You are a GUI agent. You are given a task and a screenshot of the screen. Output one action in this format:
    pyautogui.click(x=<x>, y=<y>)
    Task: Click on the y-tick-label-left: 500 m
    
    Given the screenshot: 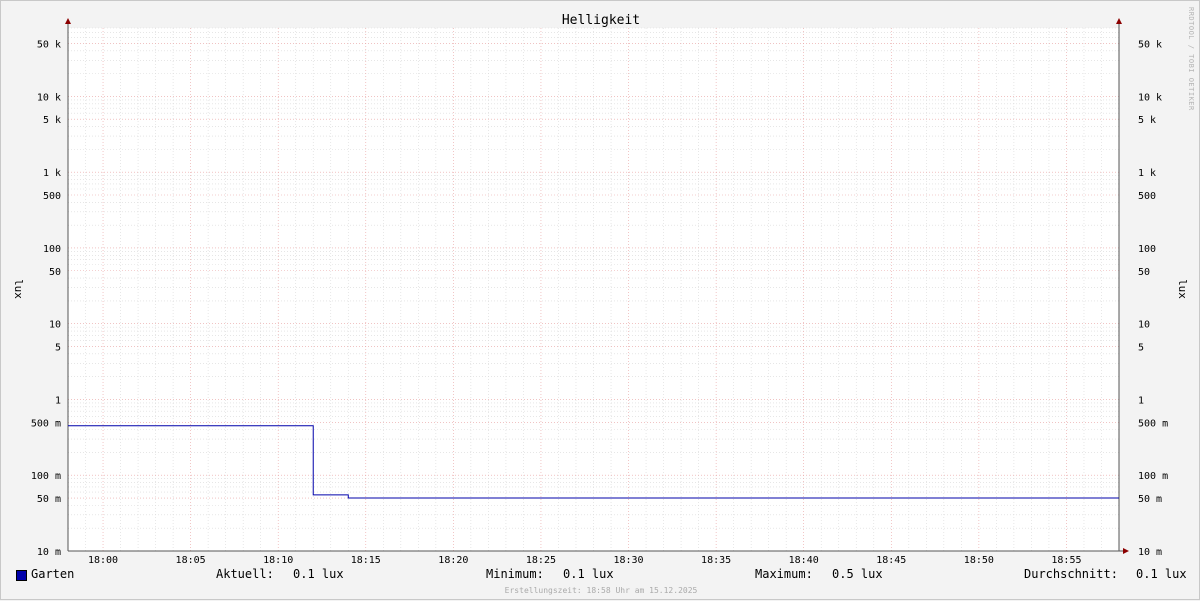 What is the action you would take?
    pyautogui.click(x=46, y=423)
    